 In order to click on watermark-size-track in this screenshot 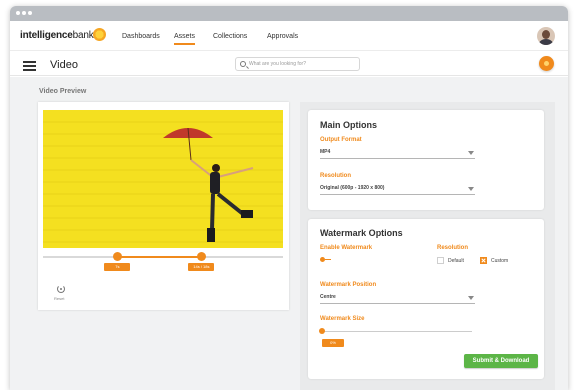, I will do `click(396, 331)`.